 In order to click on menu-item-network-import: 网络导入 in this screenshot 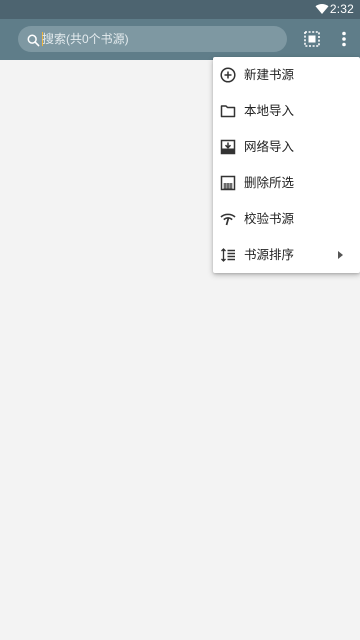, I will do `click(286, 147)`.